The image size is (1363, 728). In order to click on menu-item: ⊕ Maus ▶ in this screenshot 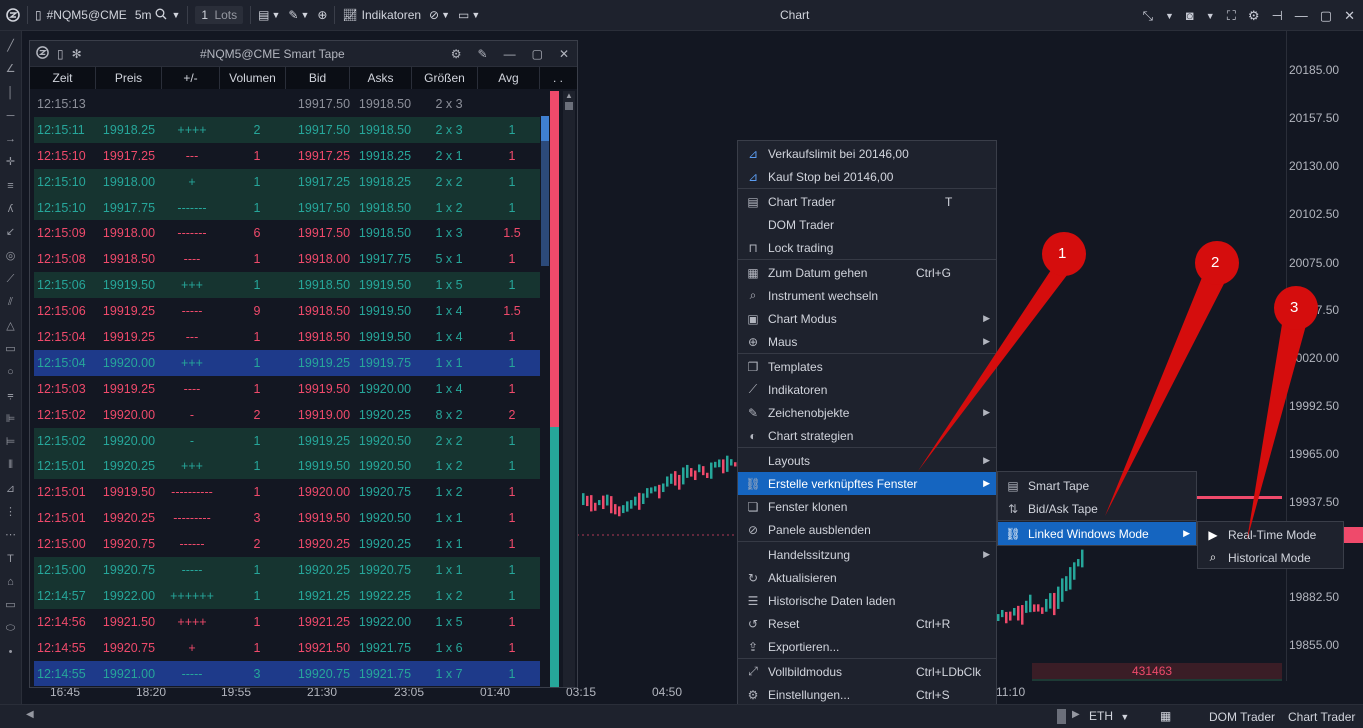, I will do `click(867, 341)`.